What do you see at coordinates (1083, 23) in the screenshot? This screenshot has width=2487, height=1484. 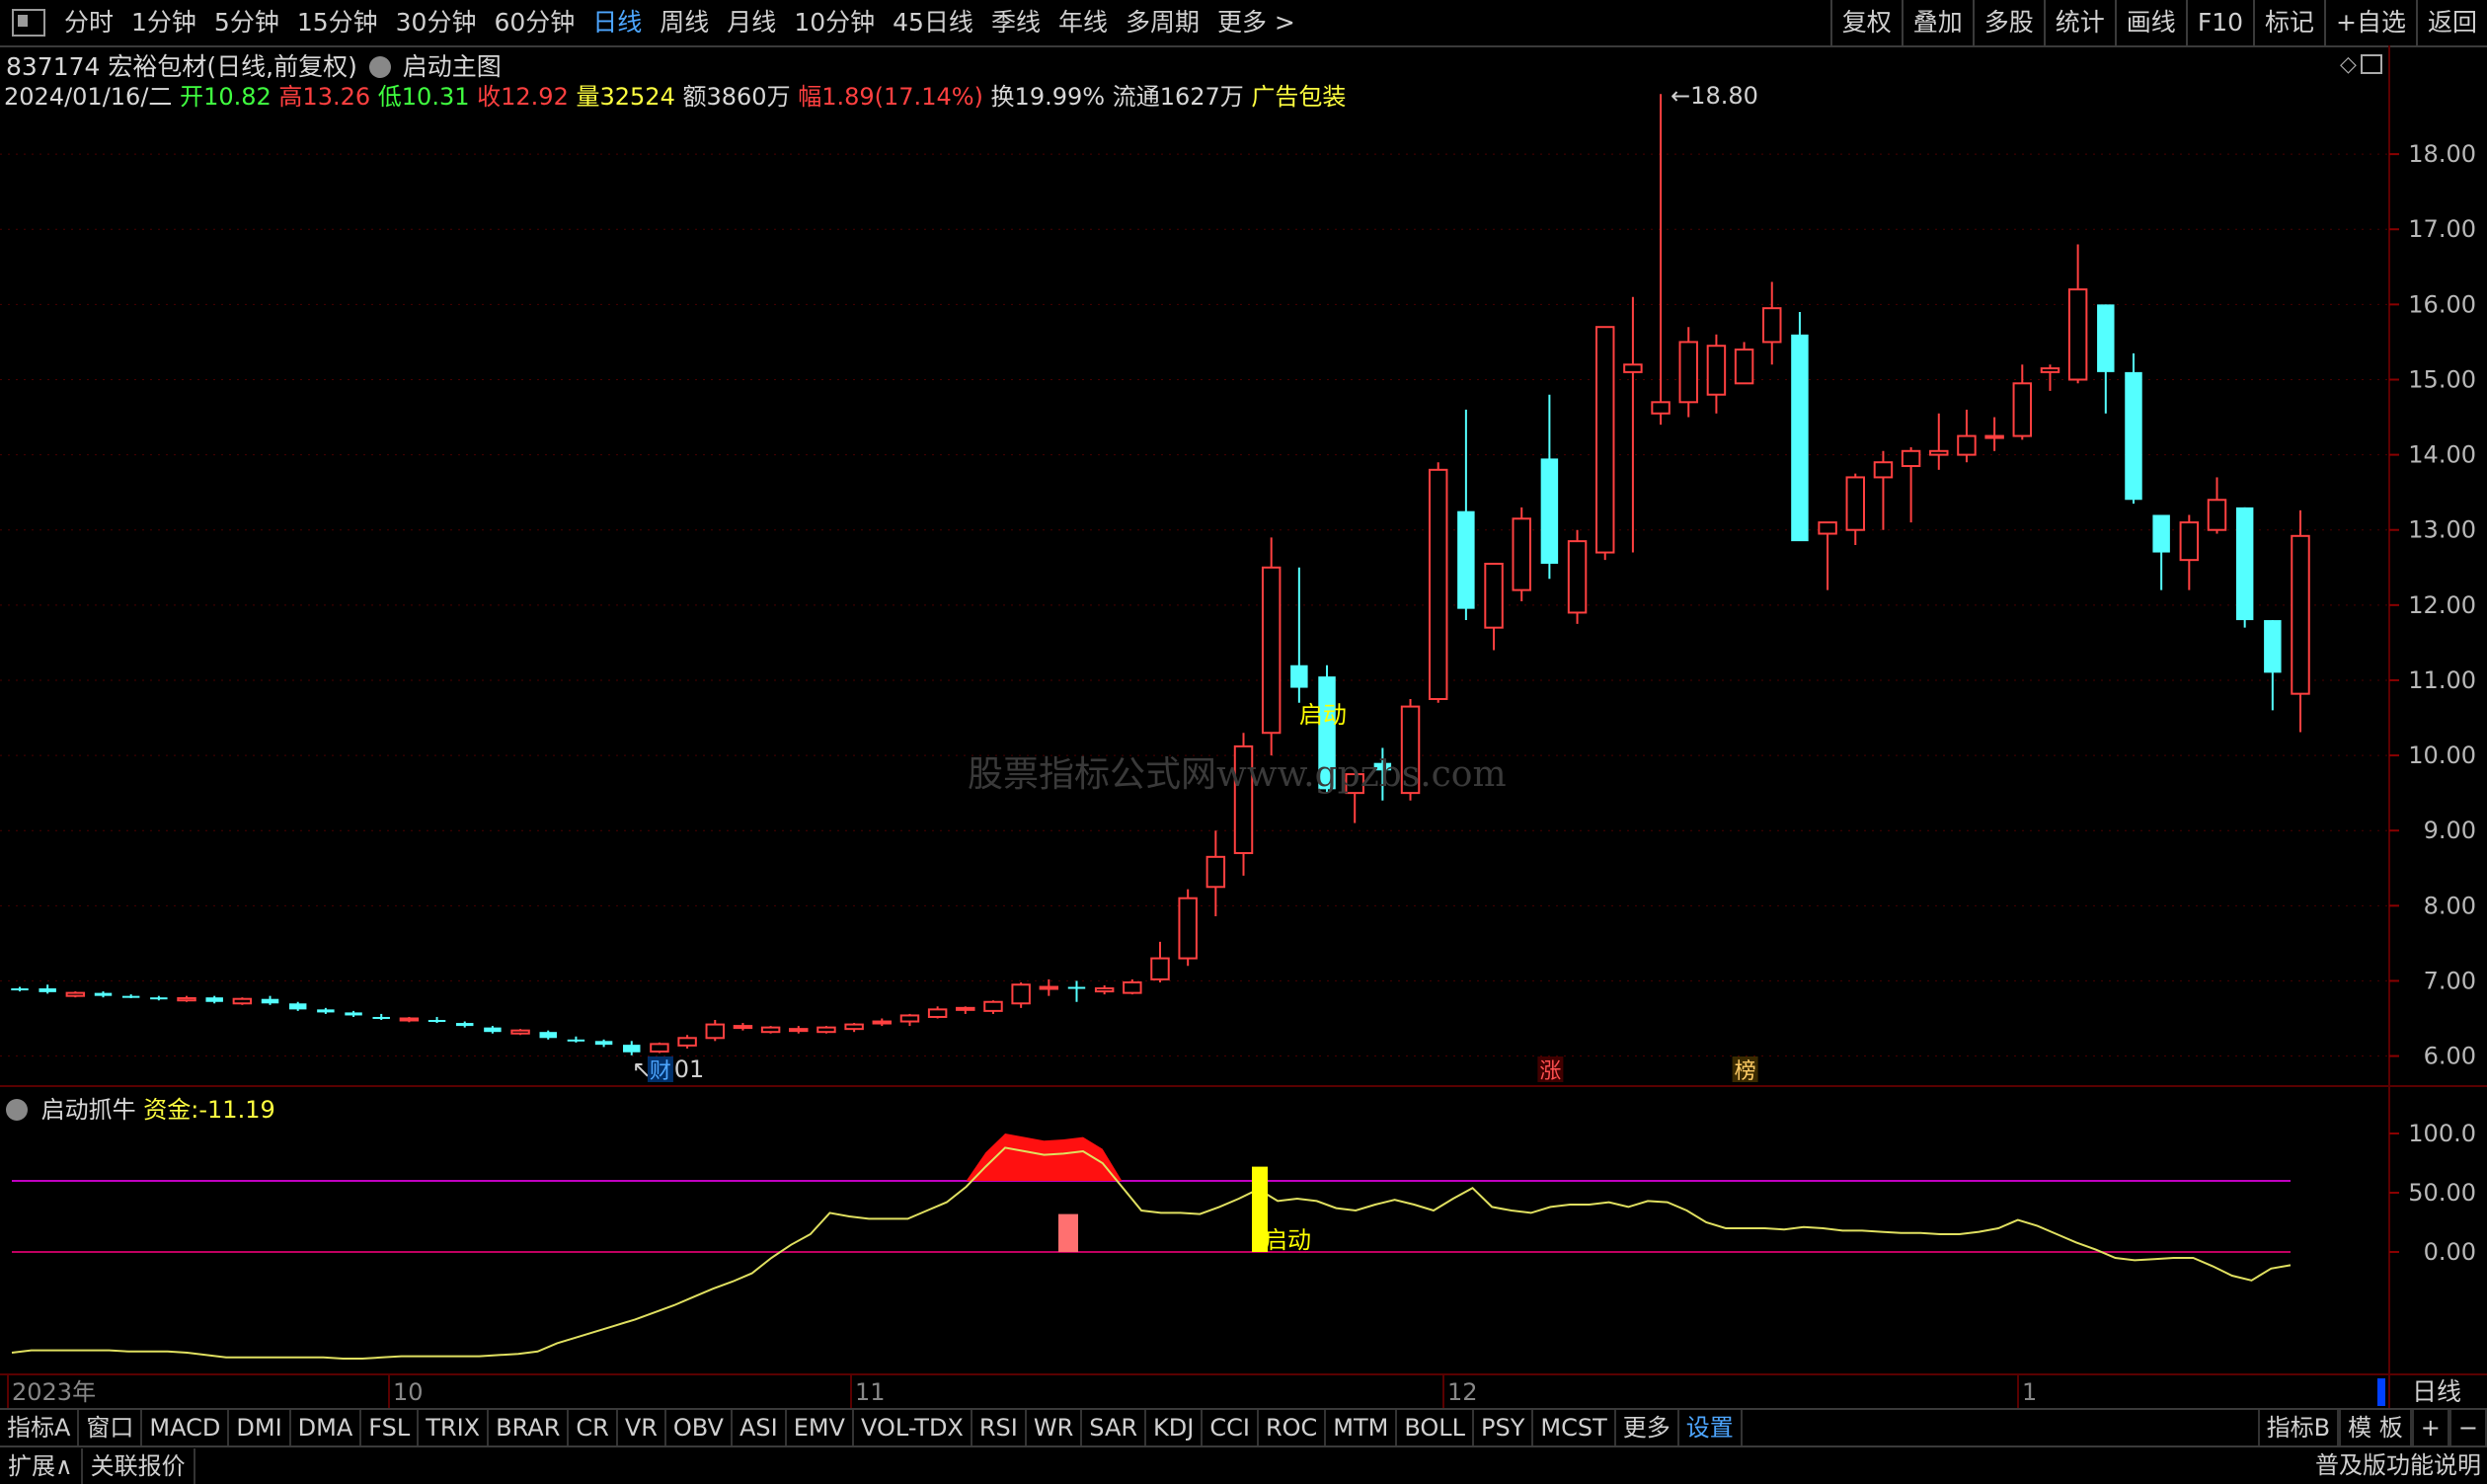 I see `period-tab: 年线` at bounding box center [1083, 23].